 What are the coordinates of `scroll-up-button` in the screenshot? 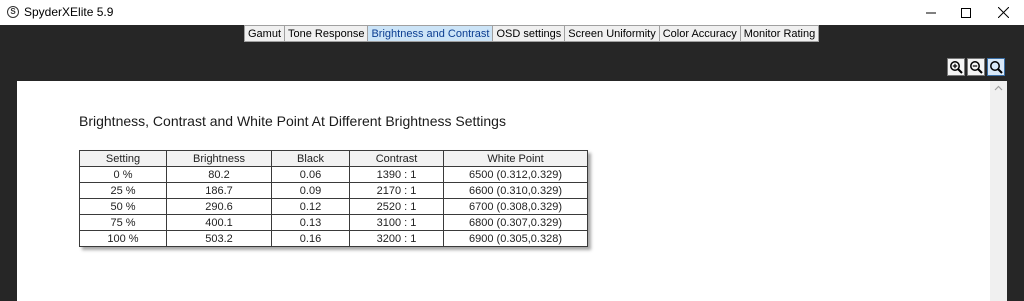 It's located at (998, 88).